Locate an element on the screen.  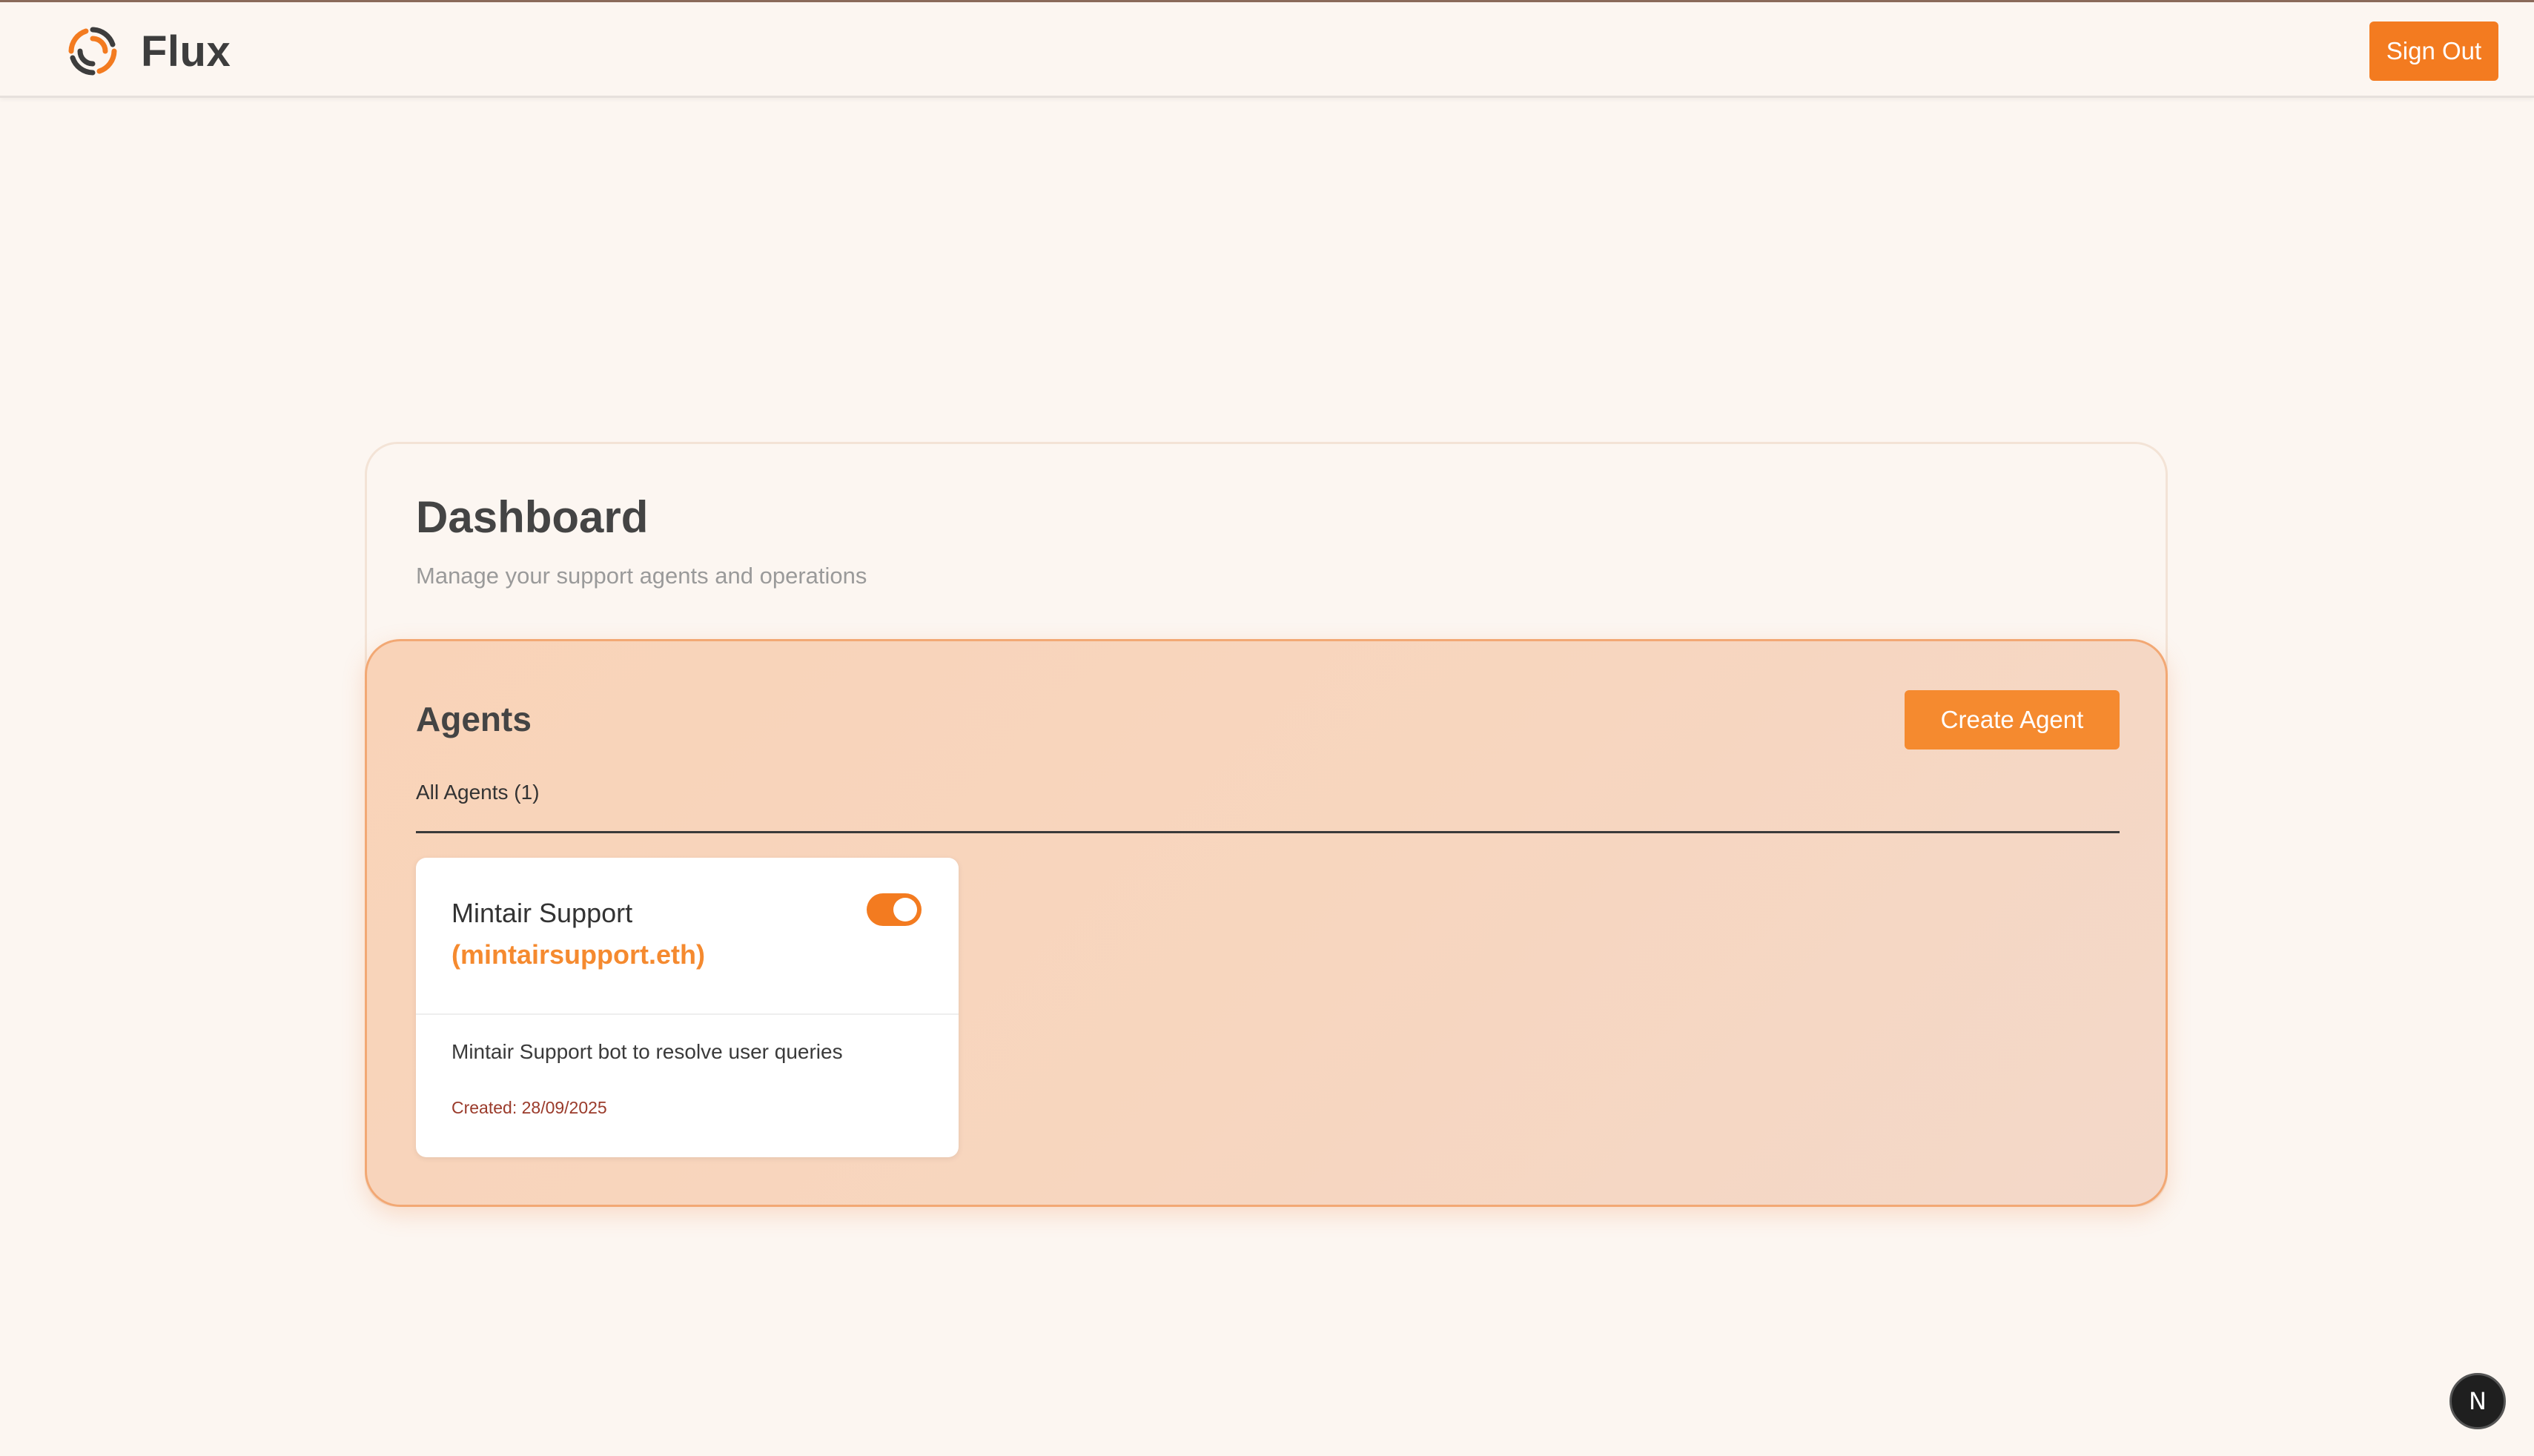
top-navbar: Flux Sign Out is located at coordinates (1267, 49).